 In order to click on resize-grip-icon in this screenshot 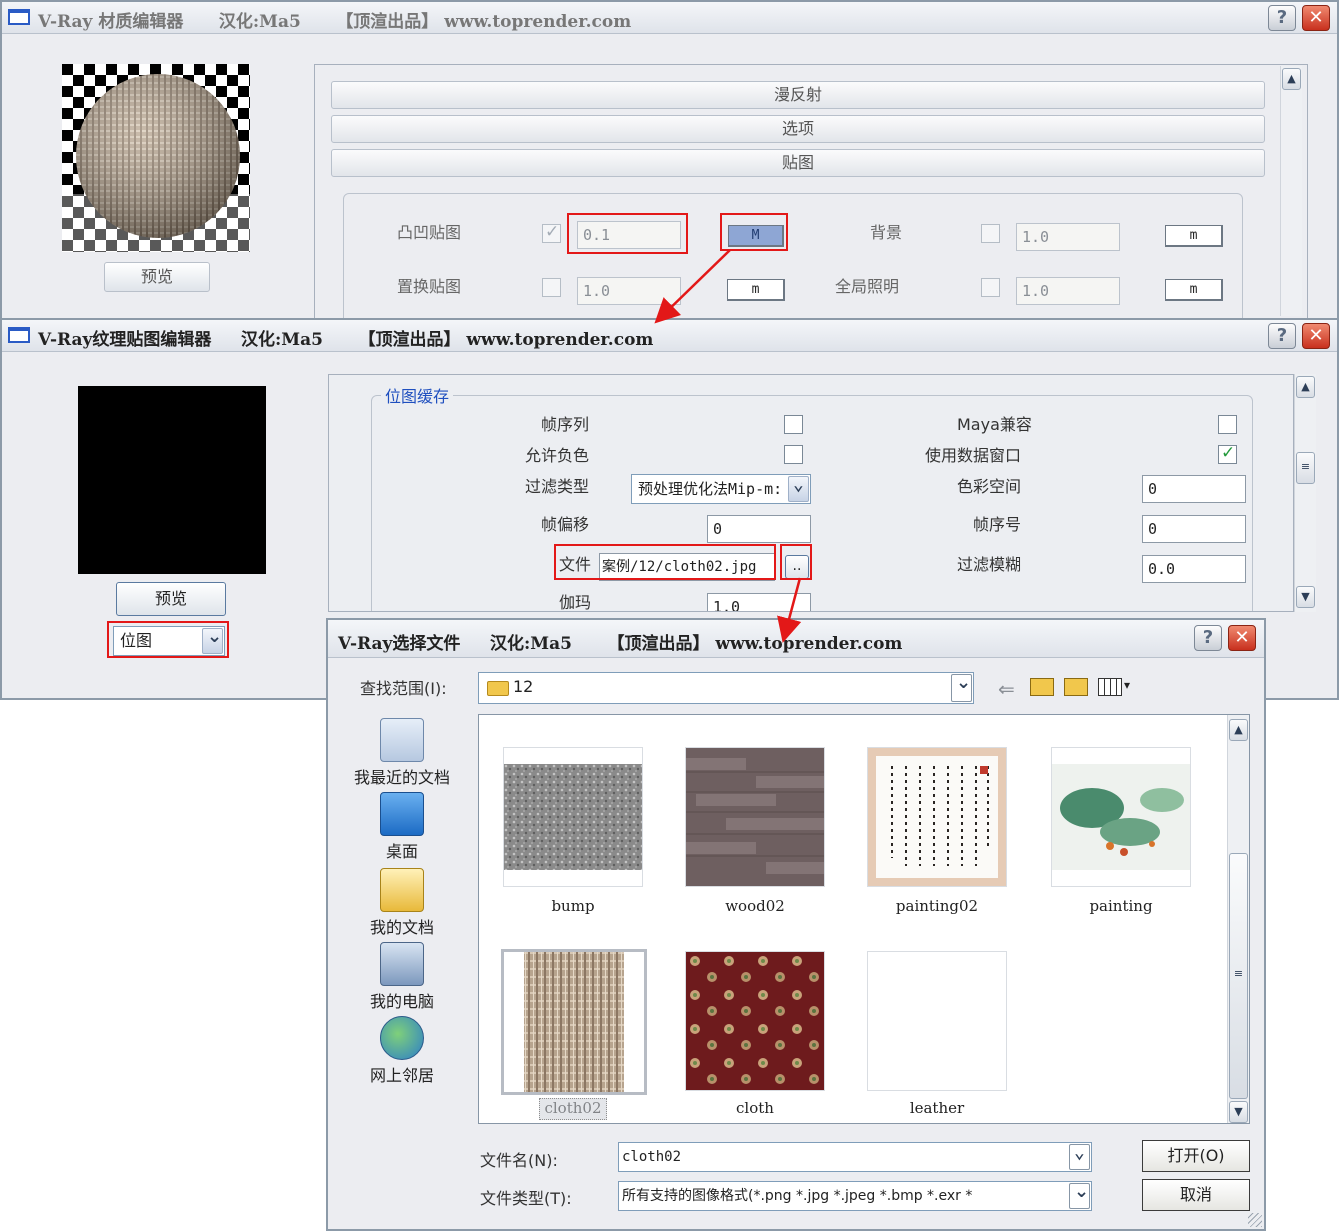, I will do `click(1255, 1220)`.